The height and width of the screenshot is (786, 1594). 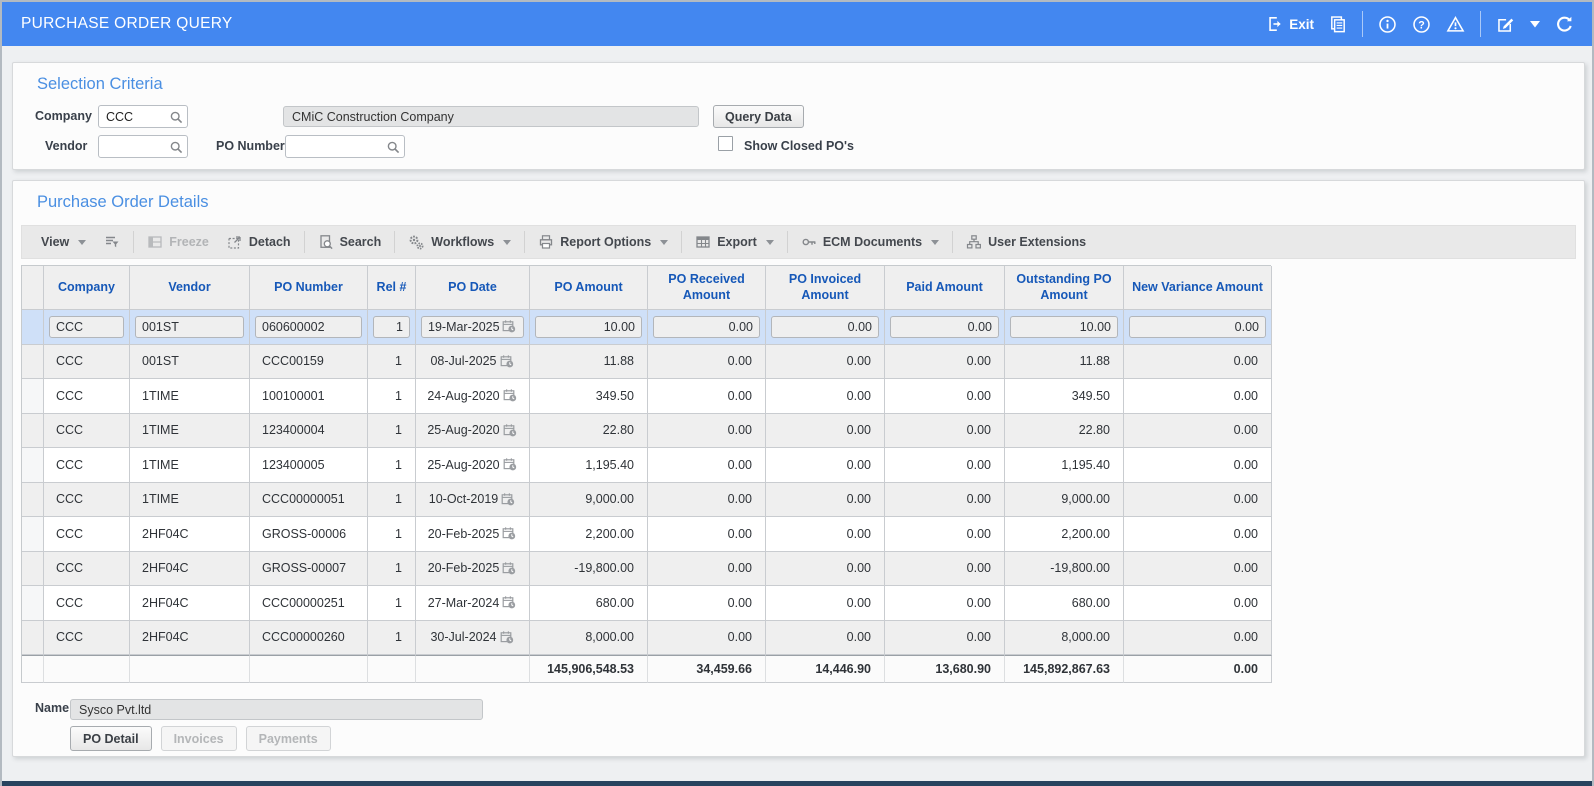 I want to click on detach-button: Detach, so click(x=259, y=242).